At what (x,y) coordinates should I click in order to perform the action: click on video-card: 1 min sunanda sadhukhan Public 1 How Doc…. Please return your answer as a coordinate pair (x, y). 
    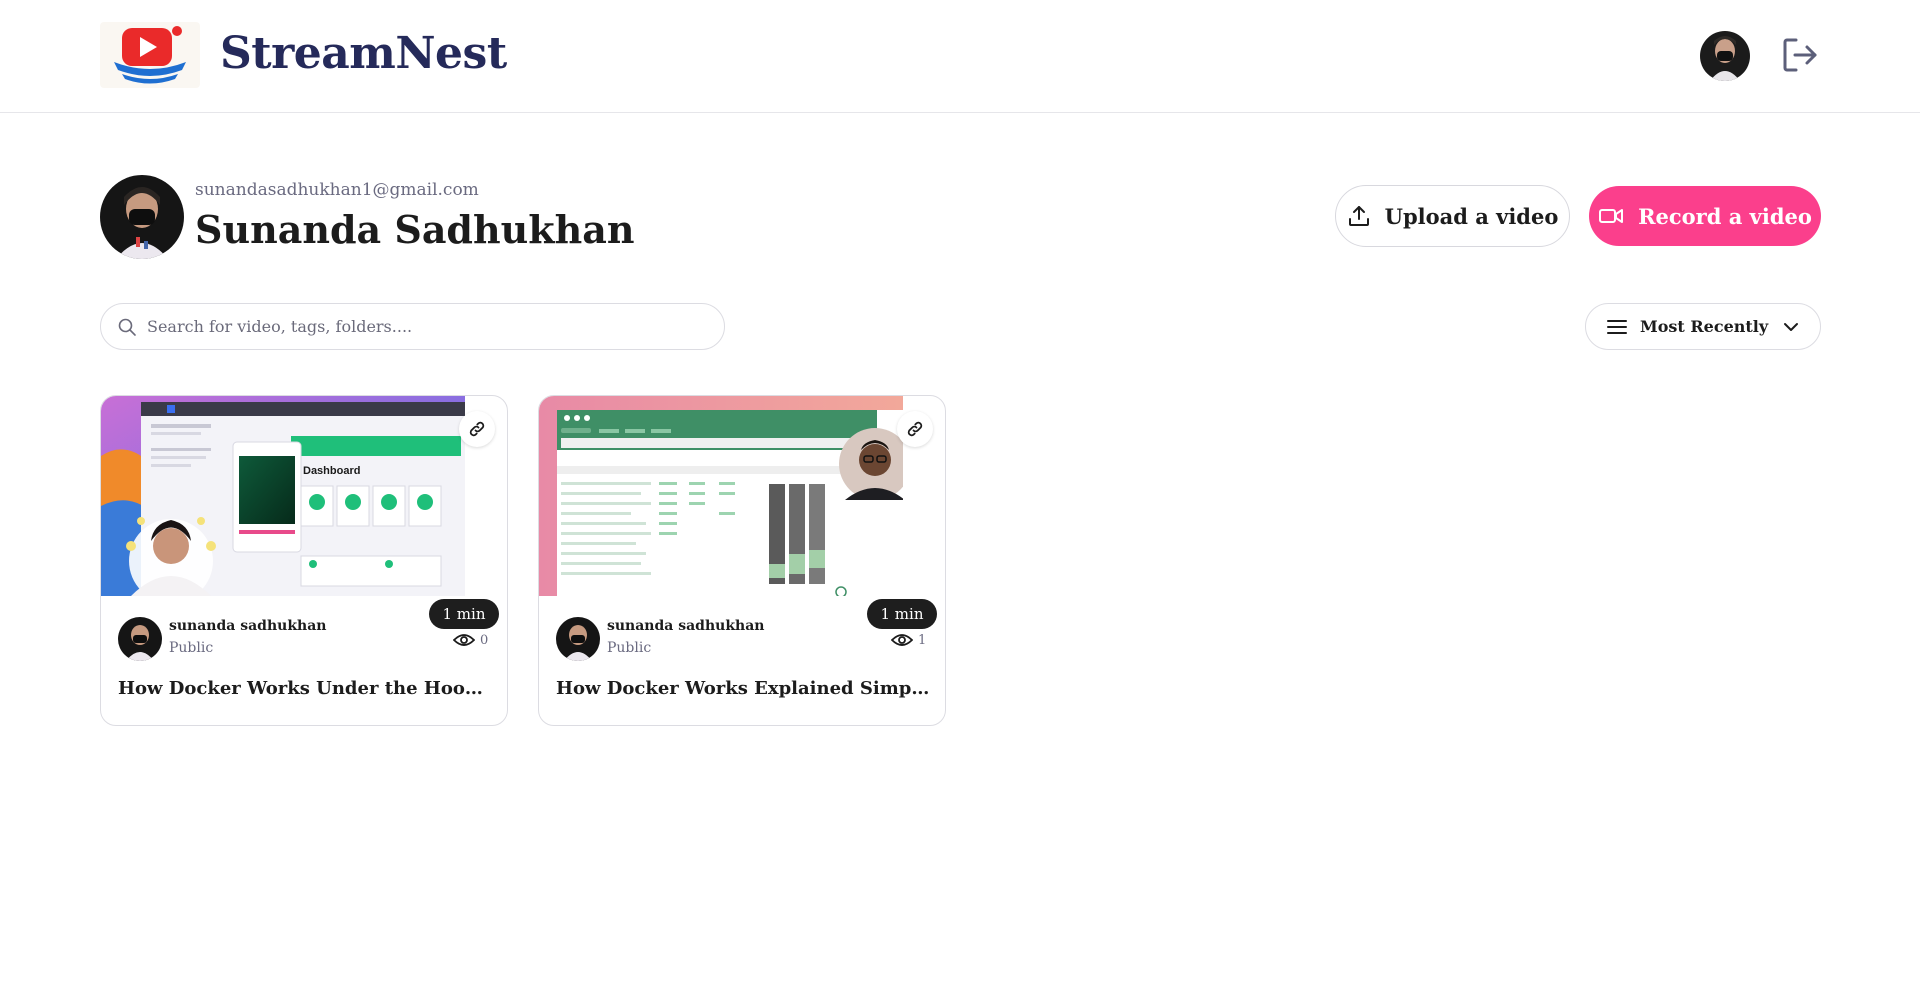
    Looking at the image, I should click on (742, 560).